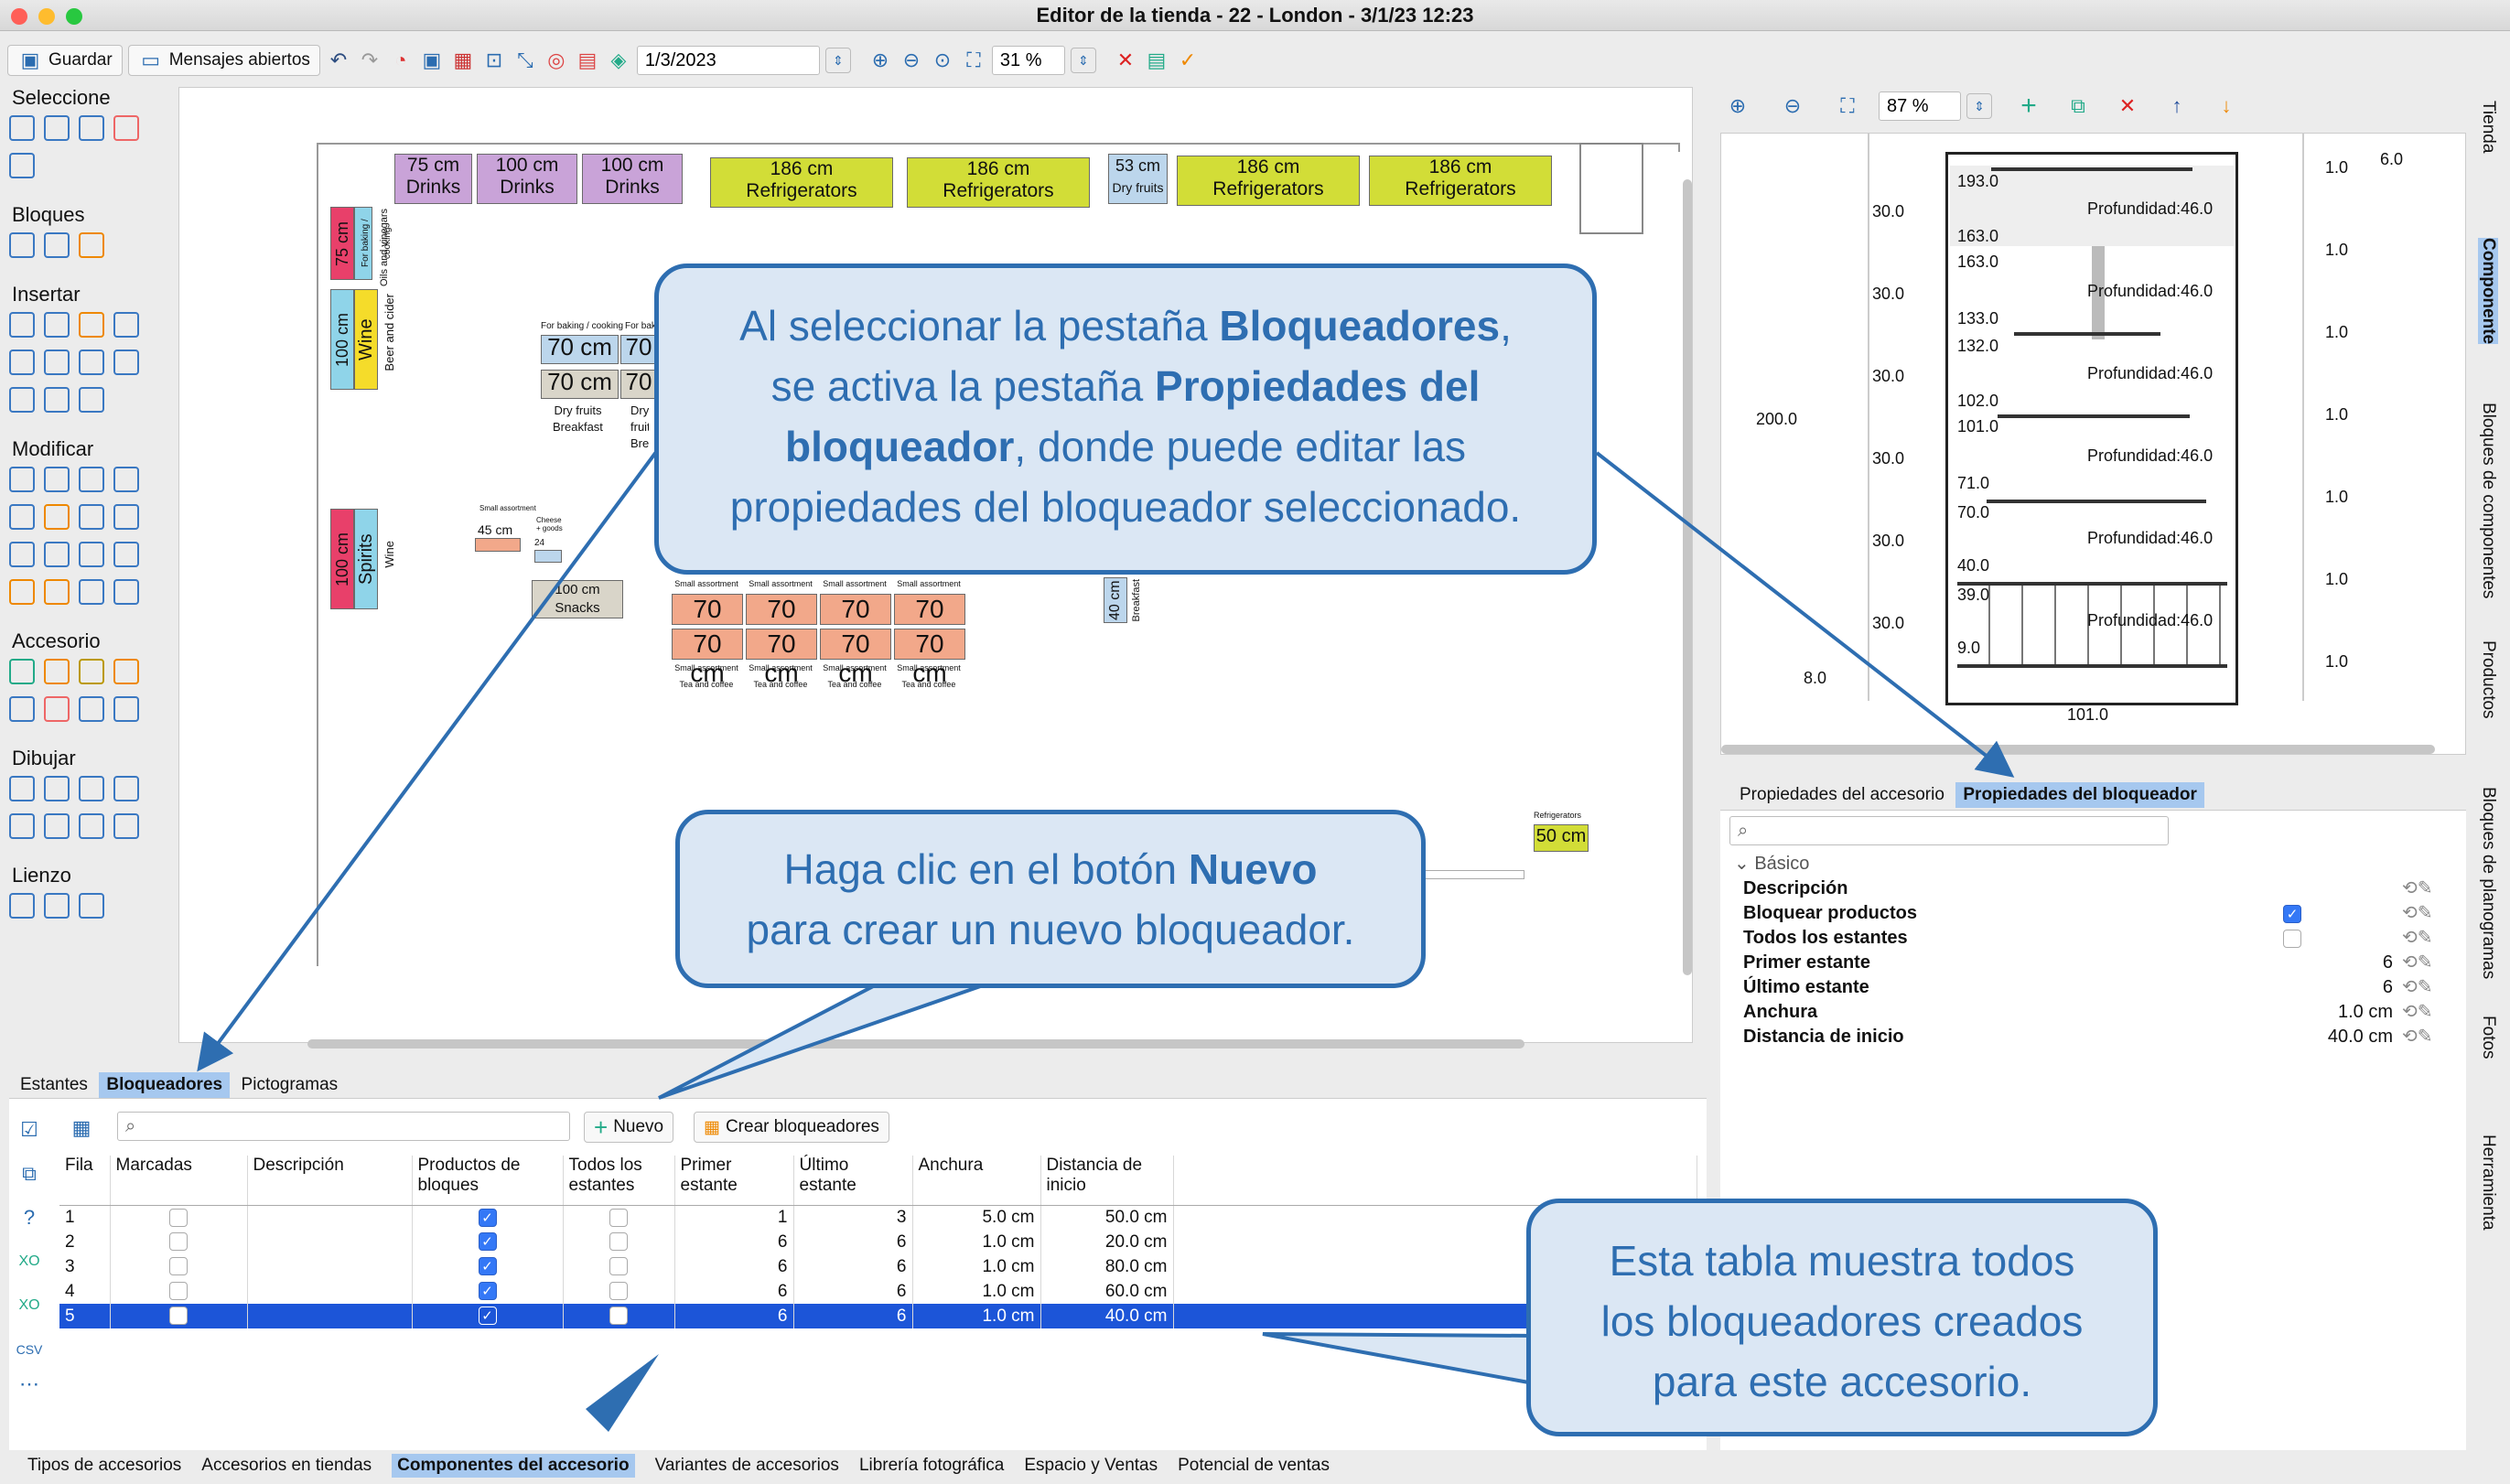 The height and width of the screenshot is (1484, 2510). Describe the element at coordinates (631, 1434) in the screenshot. I see `arrow-spacer` at that location.